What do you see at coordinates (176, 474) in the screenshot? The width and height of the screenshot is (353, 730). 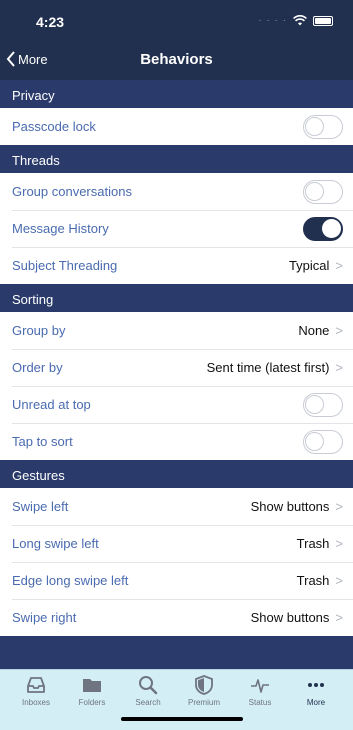 I see `section-header-gestures: Gestures` at bounding box center [176, 474].